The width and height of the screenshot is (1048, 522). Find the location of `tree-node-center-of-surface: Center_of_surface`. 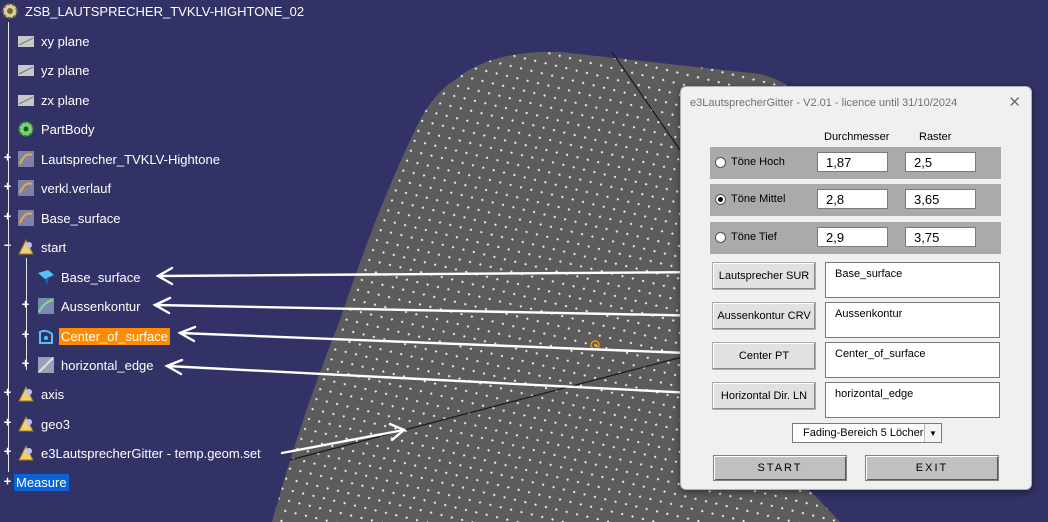

tree-node-center-of-surface: Center_of_surface is located at coordinates (103, 336).